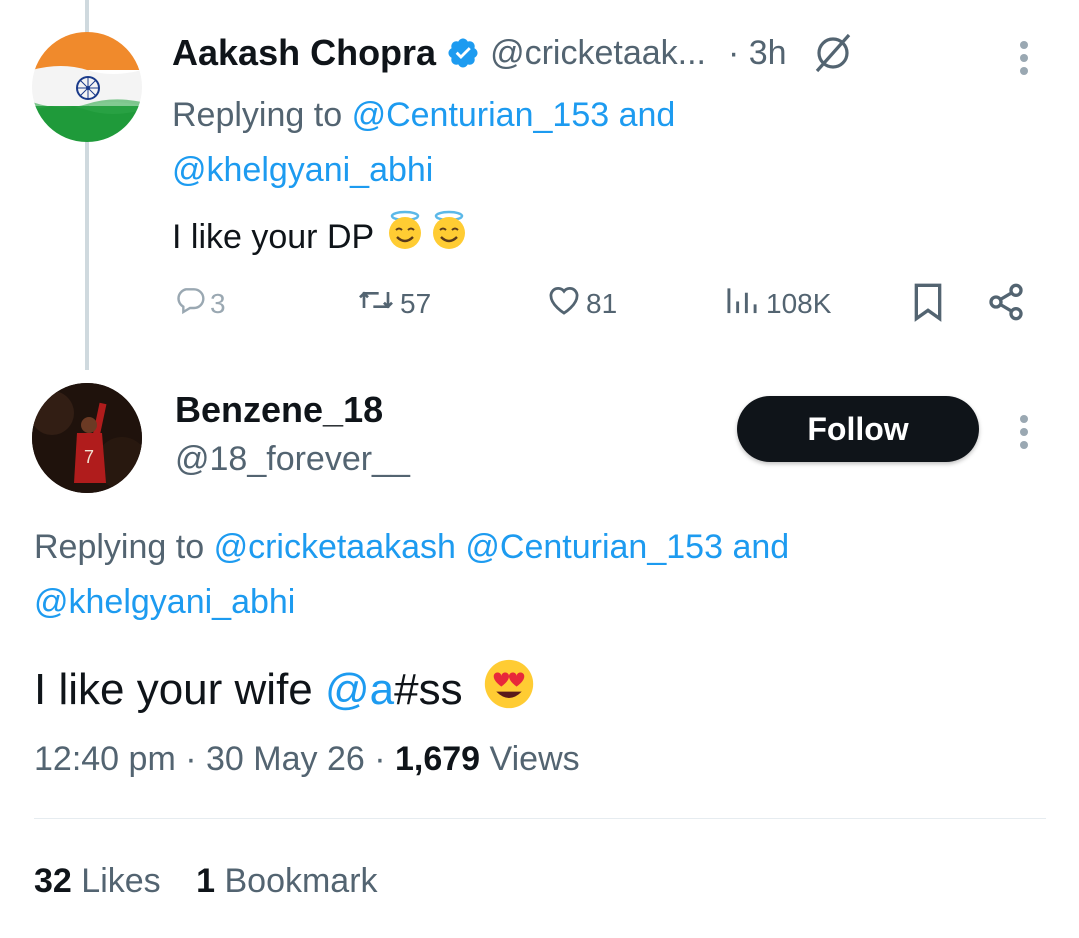 The image size is (1079, 938). I want to click on repost-button: 57, so click(393, 303).